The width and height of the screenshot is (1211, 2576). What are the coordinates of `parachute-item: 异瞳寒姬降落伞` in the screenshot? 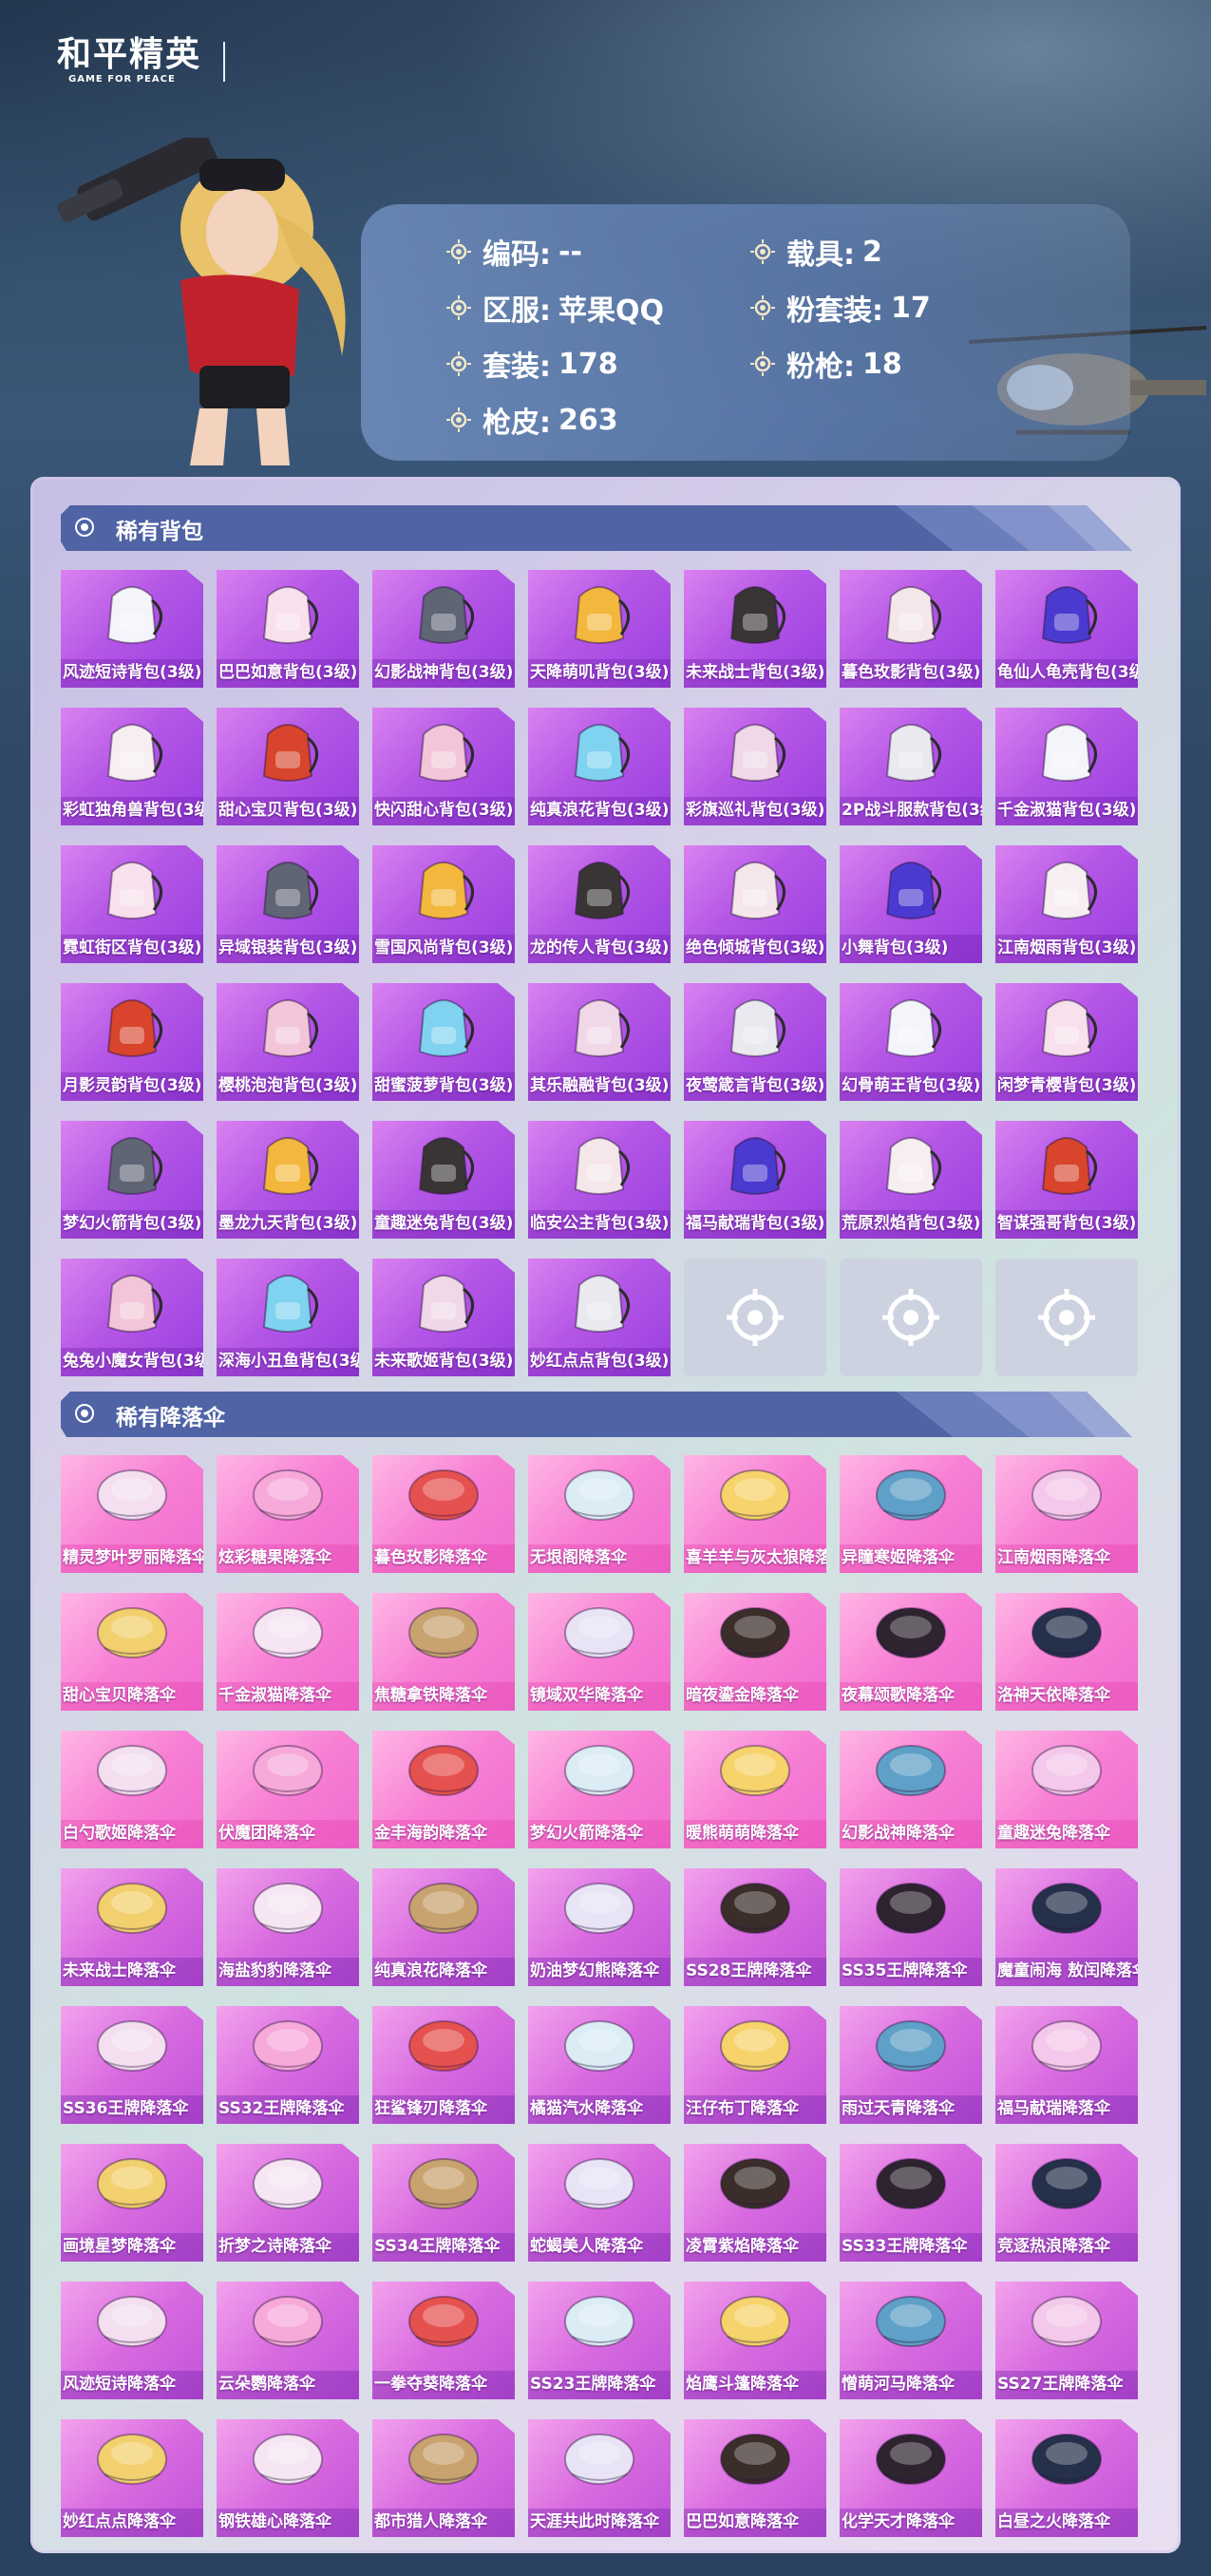 It's located at (911, 1514).